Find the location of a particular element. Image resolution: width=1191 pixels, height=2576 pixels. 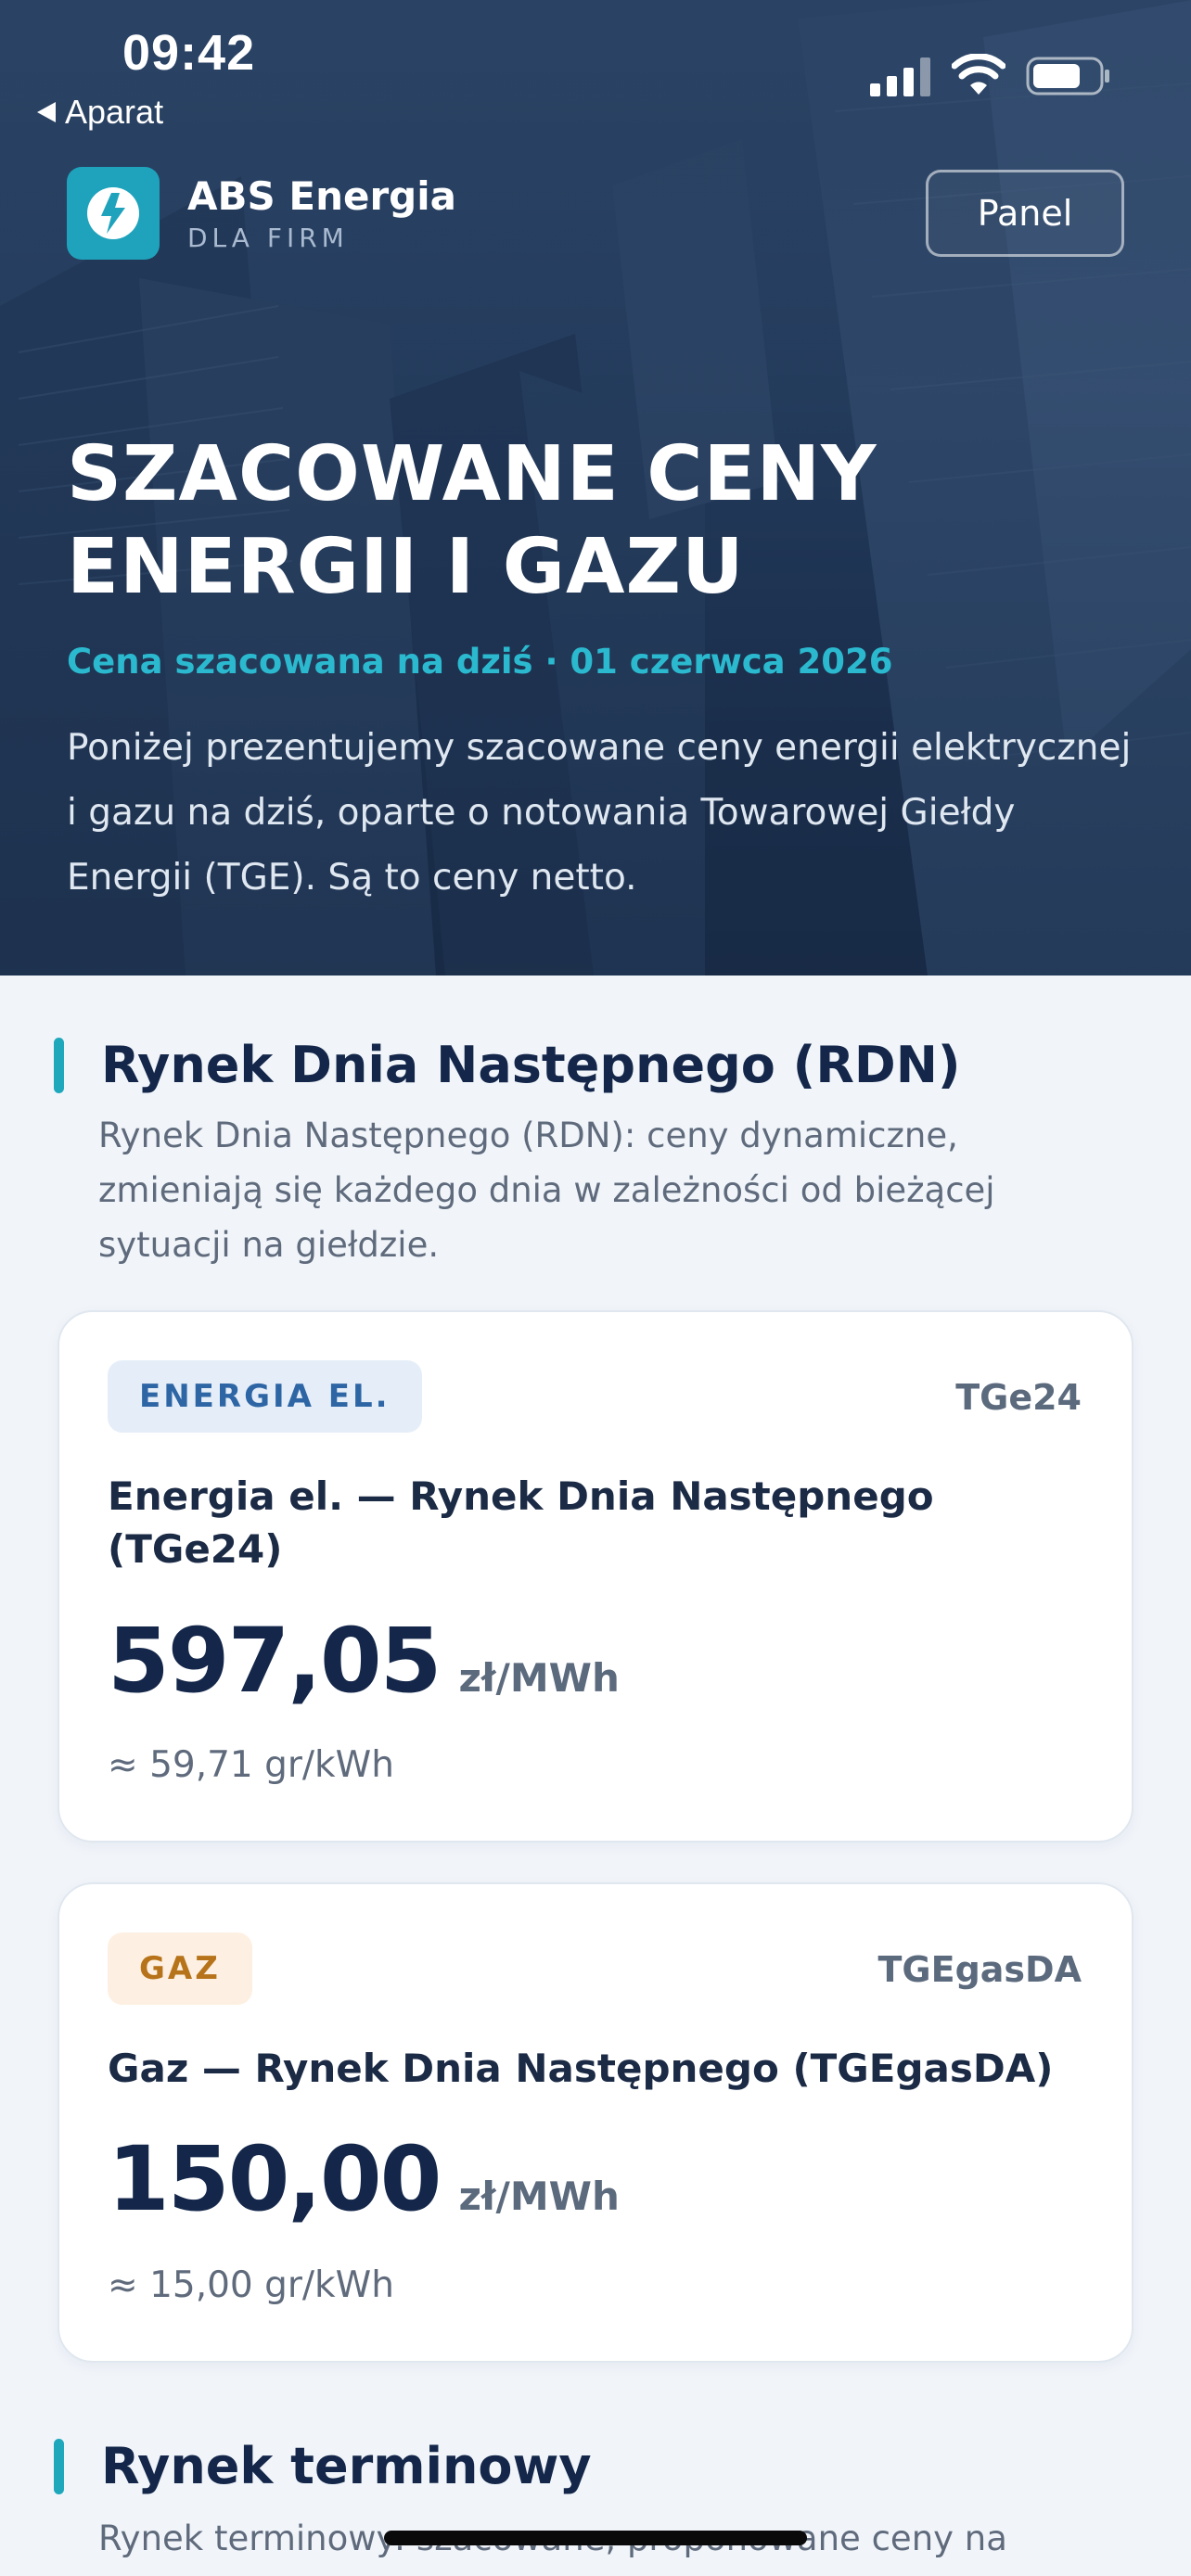

price-value: 597,05 is located at coordinates (275, 1661).